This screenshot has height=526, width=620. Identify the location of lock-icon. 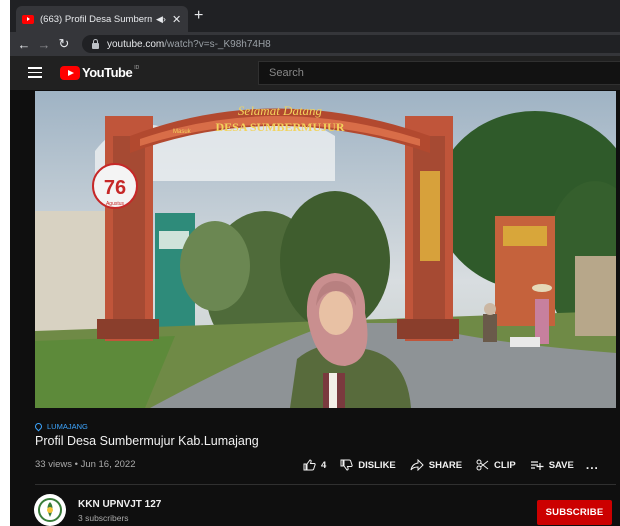
(95, 43).